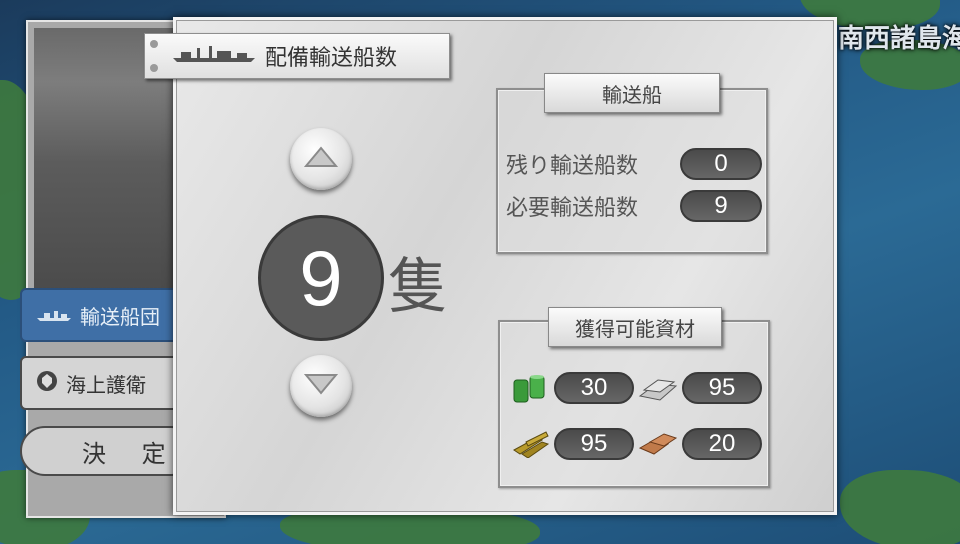 The width and height of the screenshot is (960, 544). I want to click on transport-fleet-button: 輸送船団, so click(108, 315).